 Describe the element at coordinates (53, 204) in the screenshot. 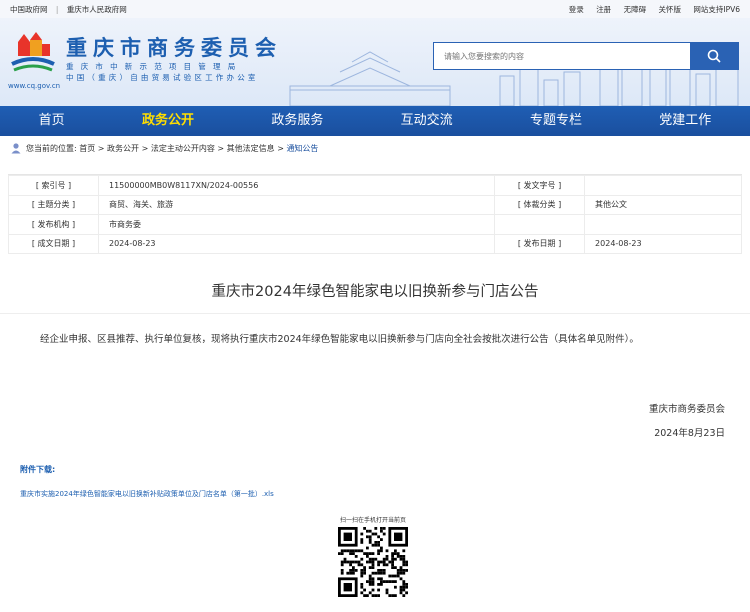

I see `meta-key: [ 主题分类 ]` at that location.